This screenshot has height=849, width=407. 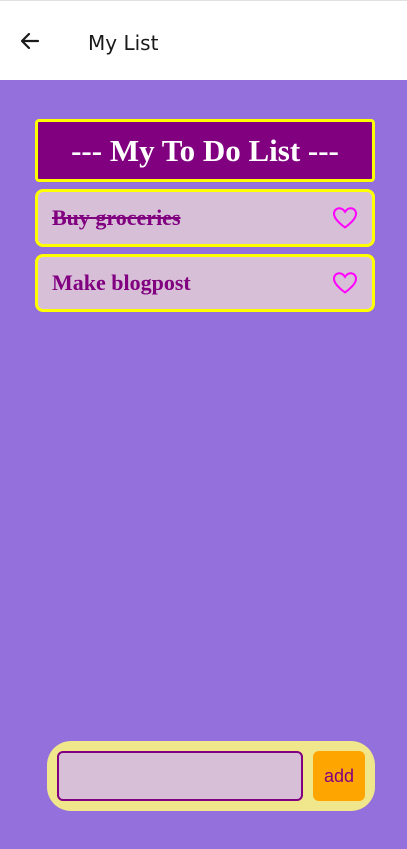 I want to click on back-button, so click(x=30, y=41).